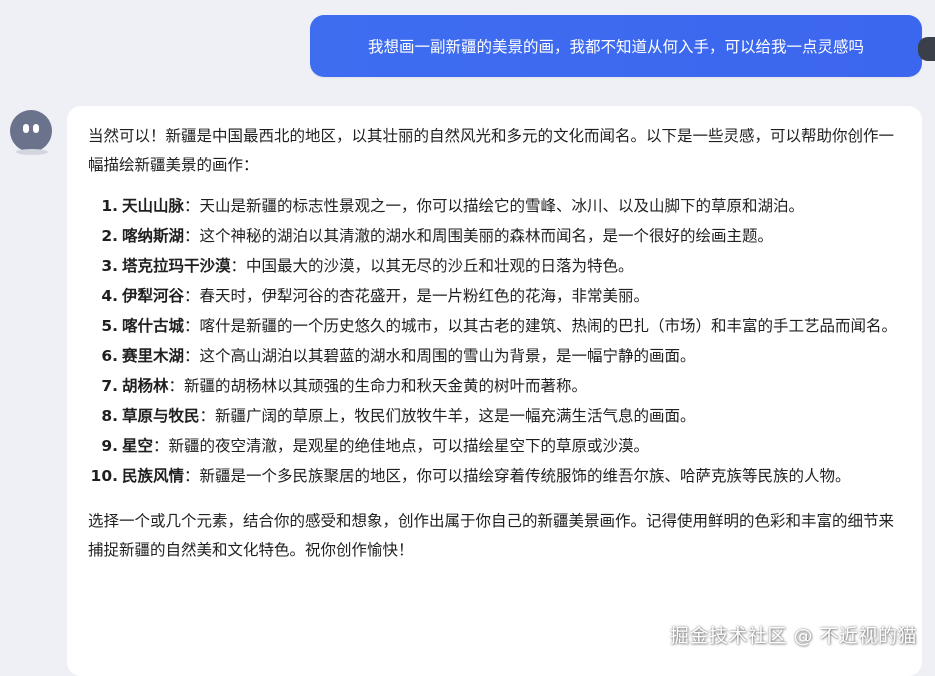 The image size is (935, 676). I want to click on list-item-text: ：新疆广阔的草原上，牧民们放牧牛羊，这是一幅充满生活气息的画面。, so click(447, 416).